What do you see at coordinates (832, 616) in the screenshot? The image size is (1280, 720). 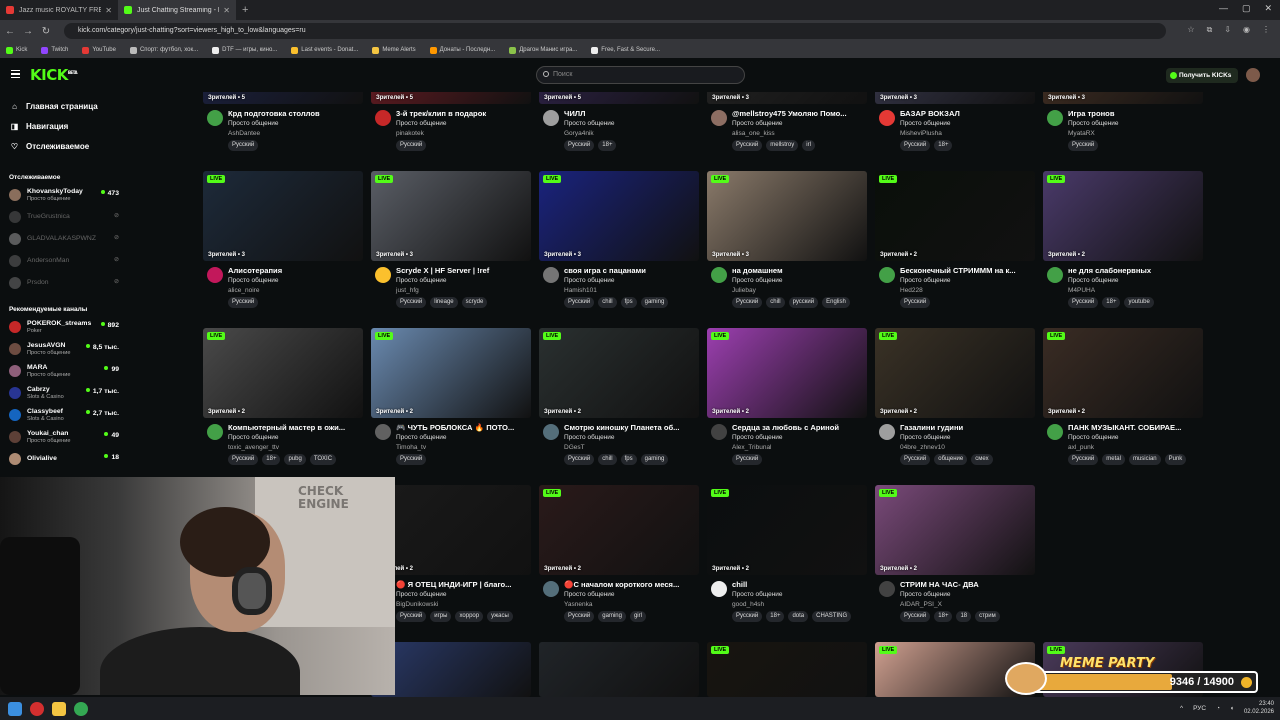 I see `stream-tag: CHASTING` at bounding box center [832, 616].